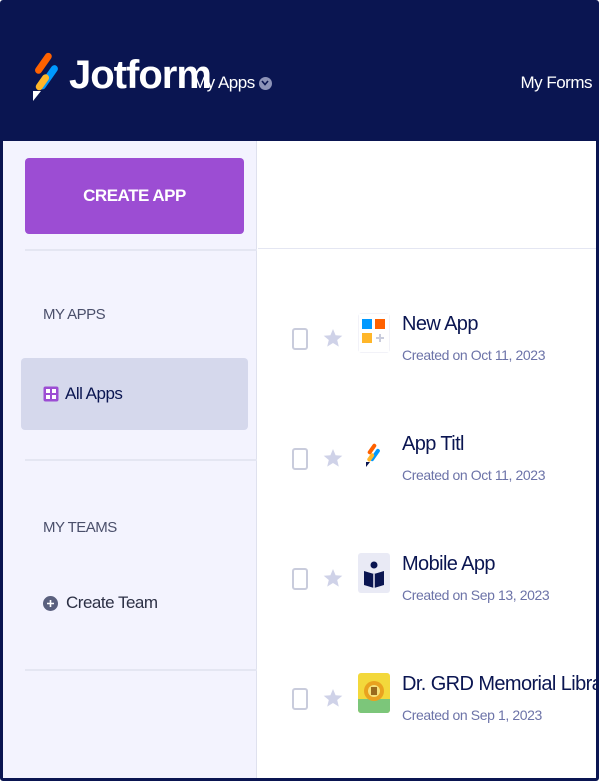  Describe the element at coordinates (427, 195) in the screenshot. I see `main-toolbar` at that location.